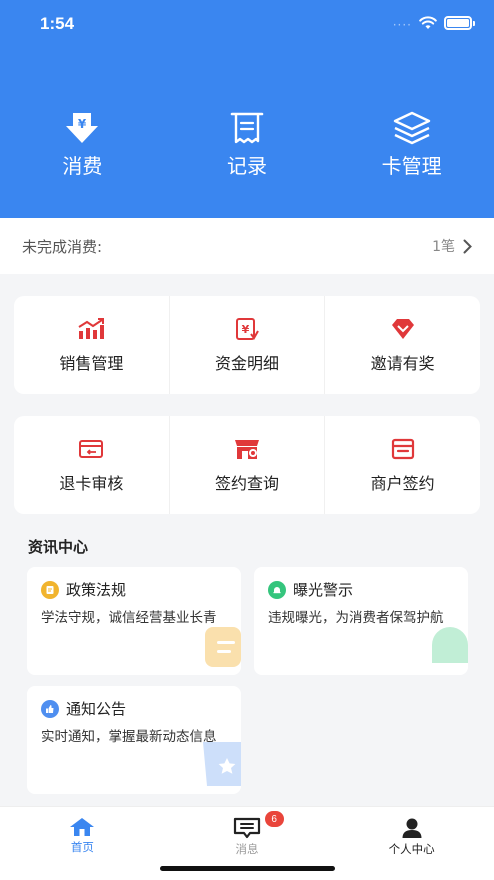 This screenshot has height=880, width=494. Describe the element at coordinates (443, 247) in the screenshot. I see `pending-count: 1笔` at that location.